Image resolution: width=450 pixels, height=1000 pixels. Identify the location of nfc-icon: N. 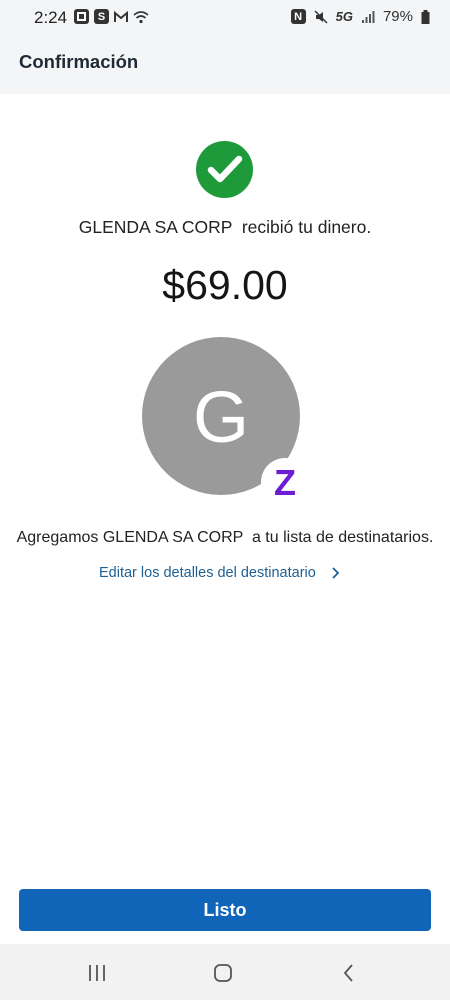
(298, 16).